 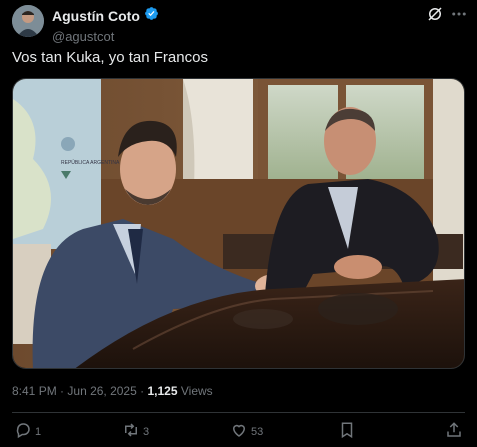 What do you see at coordinates (131, 431) in the screenshot?
I see `repost-icon` at bounding box center [131, 431].